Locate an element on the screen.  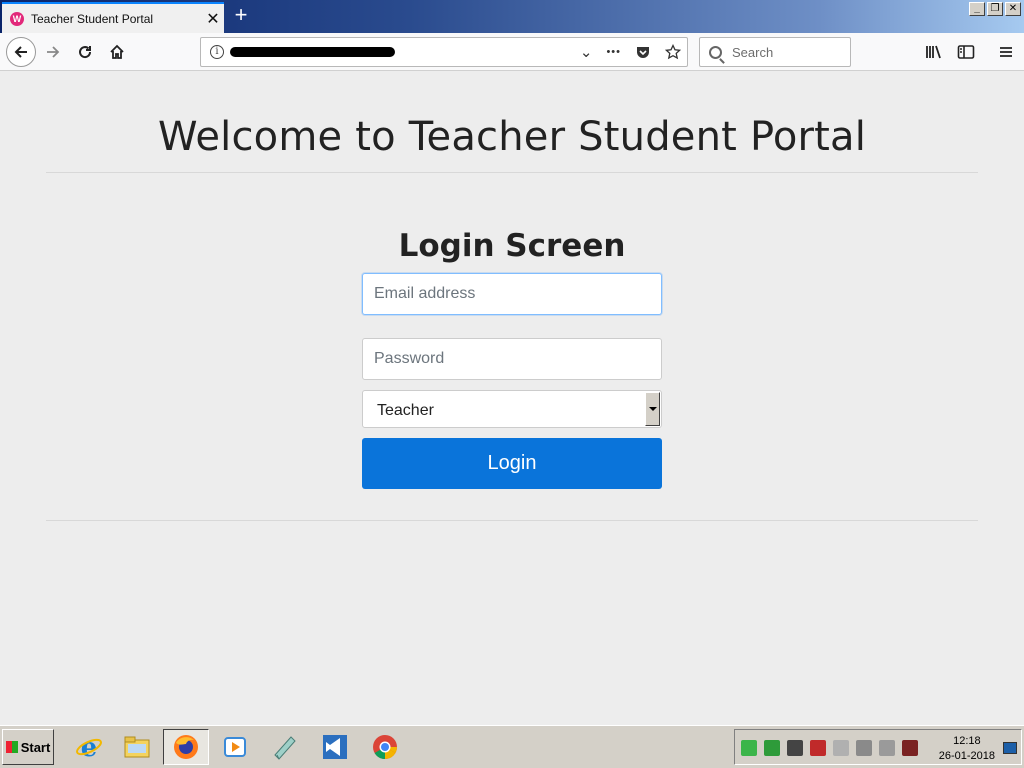
back-arrow-icon is located at coordinates (20, 52).